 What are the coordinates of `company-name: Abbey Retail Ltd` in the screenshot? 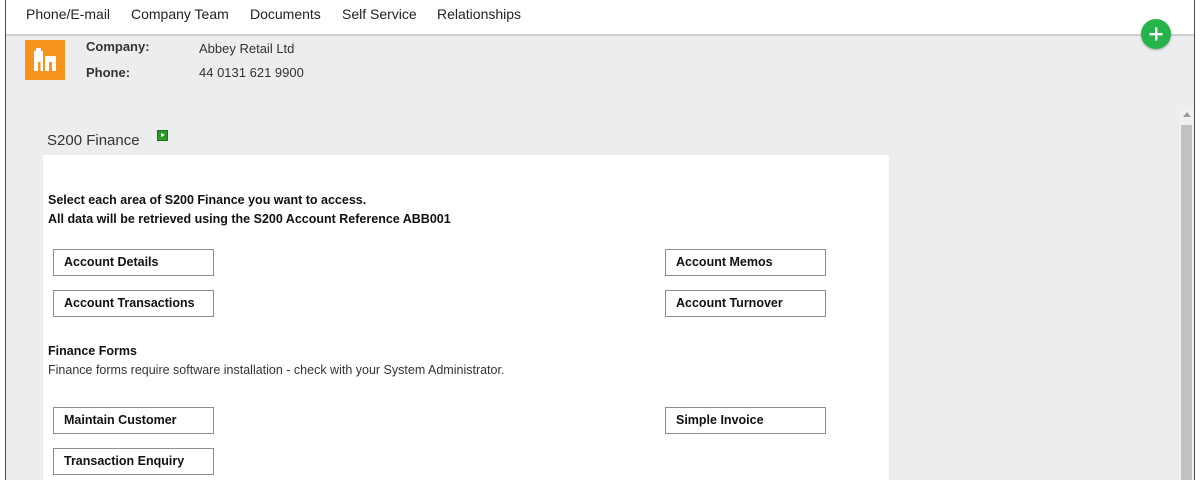 It's located at (247, 48).